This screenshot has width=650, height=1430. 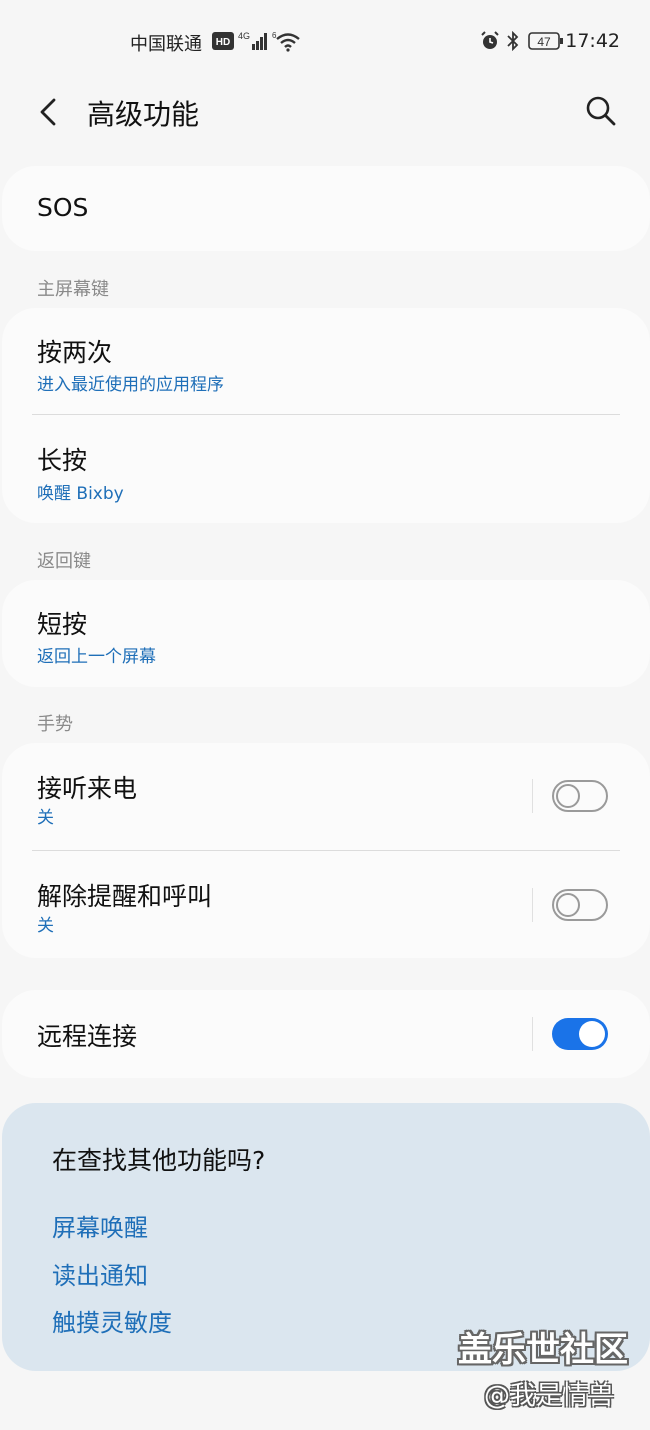 What do you see at coordinates (326, 361) in the screenshot?
I see `home-key-double-press-item: 按两次 进入最近使用的应用程序` at bounding box center [326, 361].